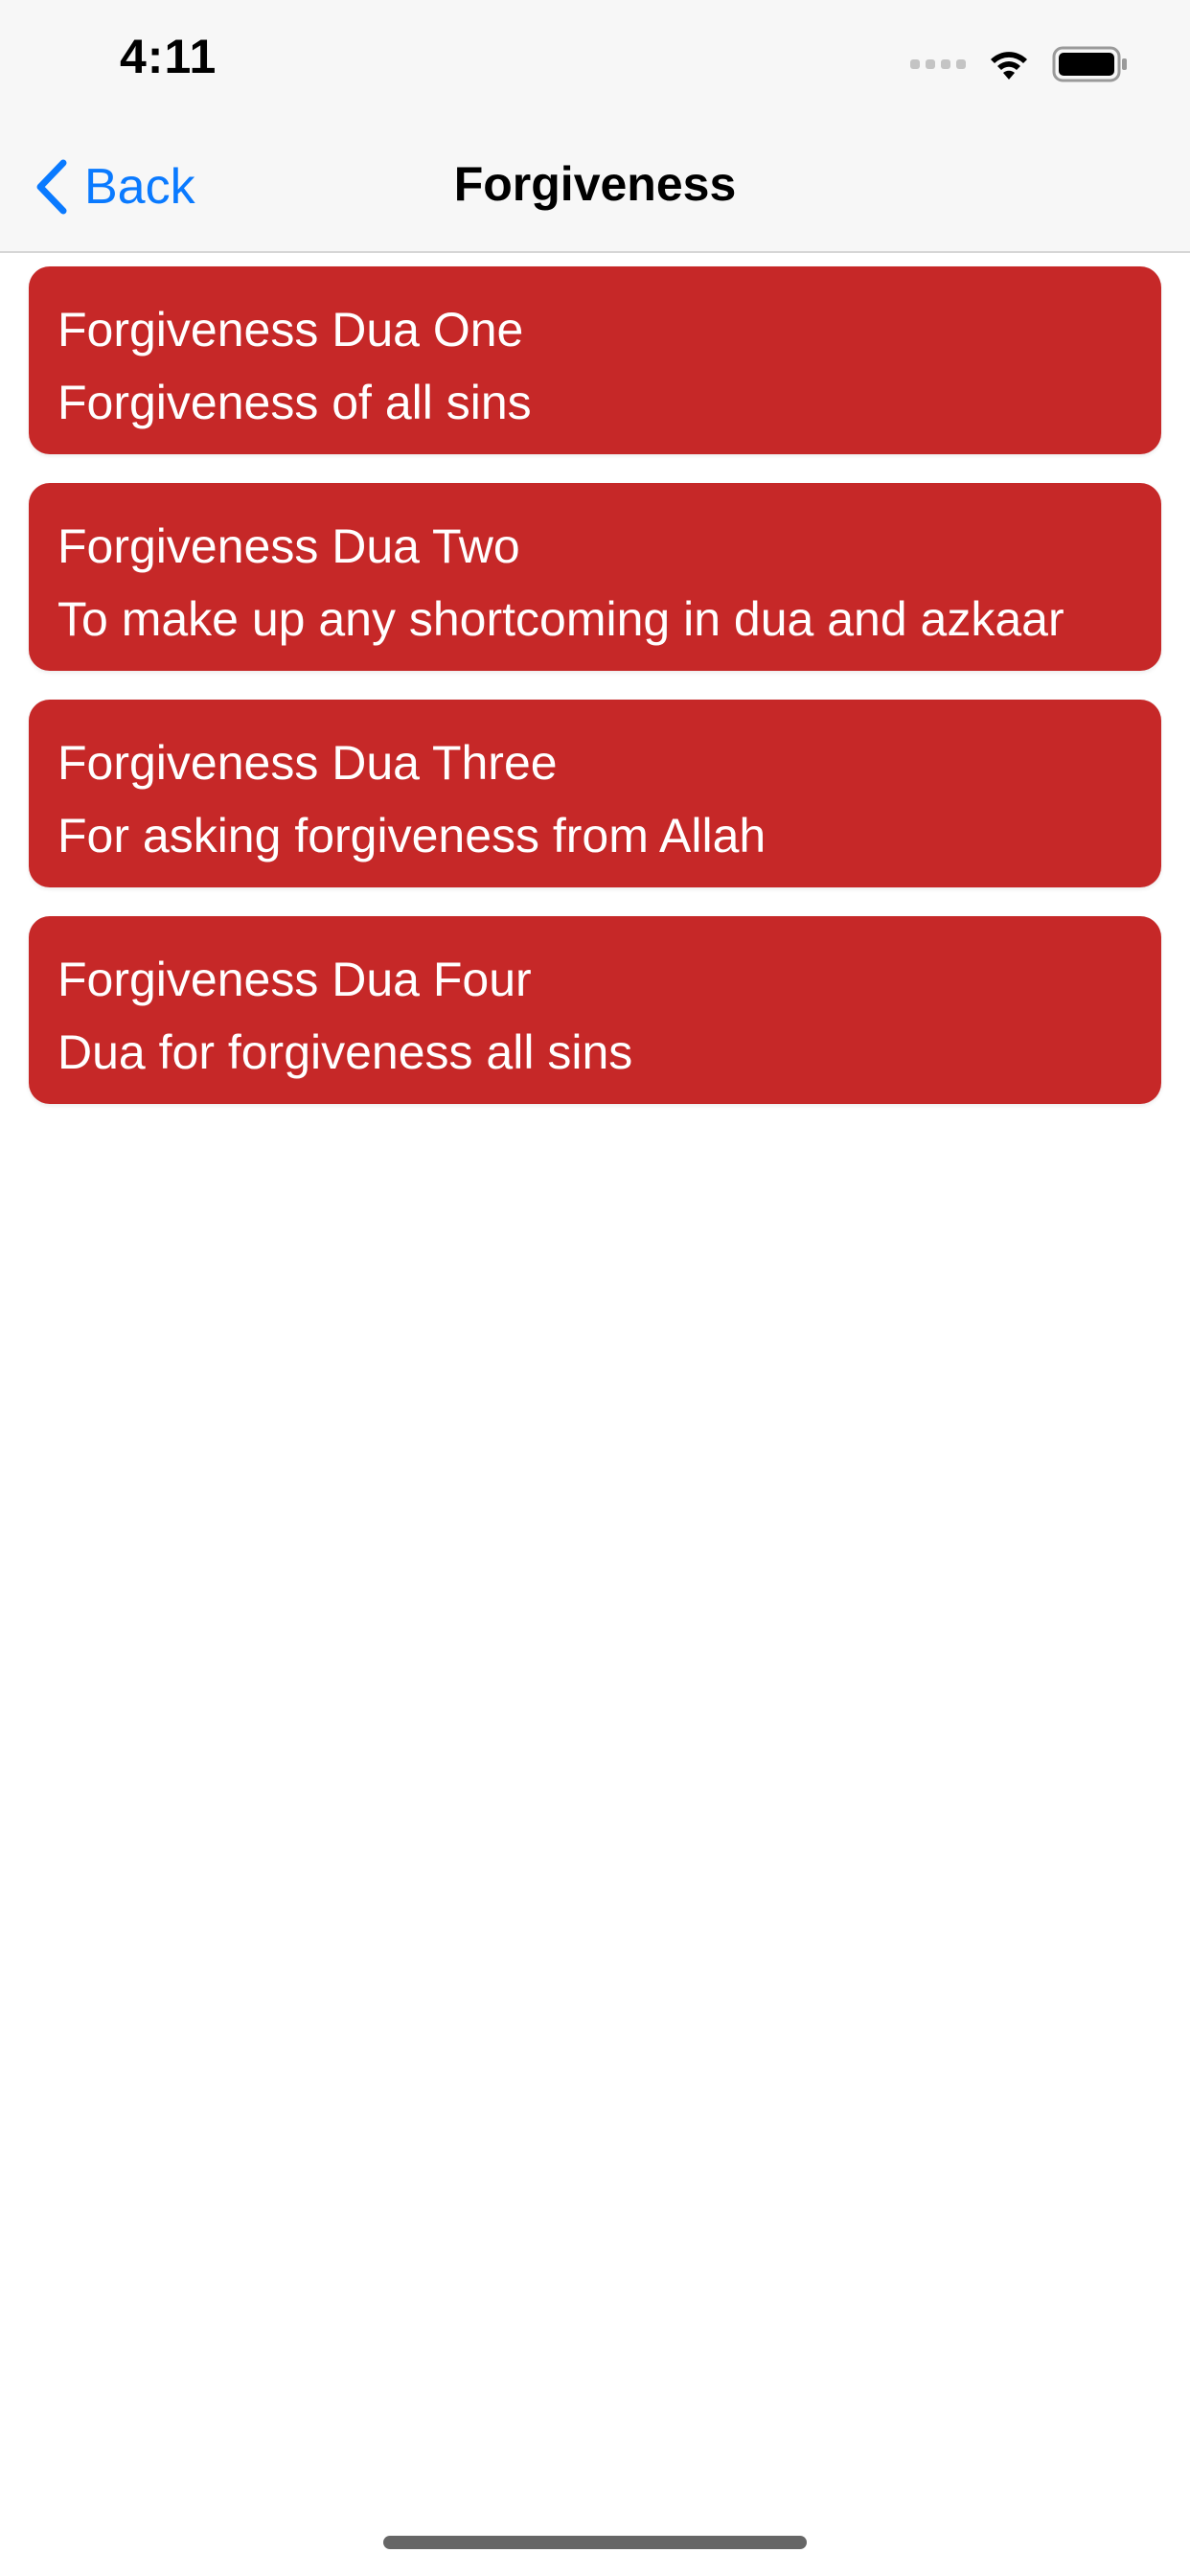  I want to click on dua-title: Forgiveness Dua Two, so click(288, 546).